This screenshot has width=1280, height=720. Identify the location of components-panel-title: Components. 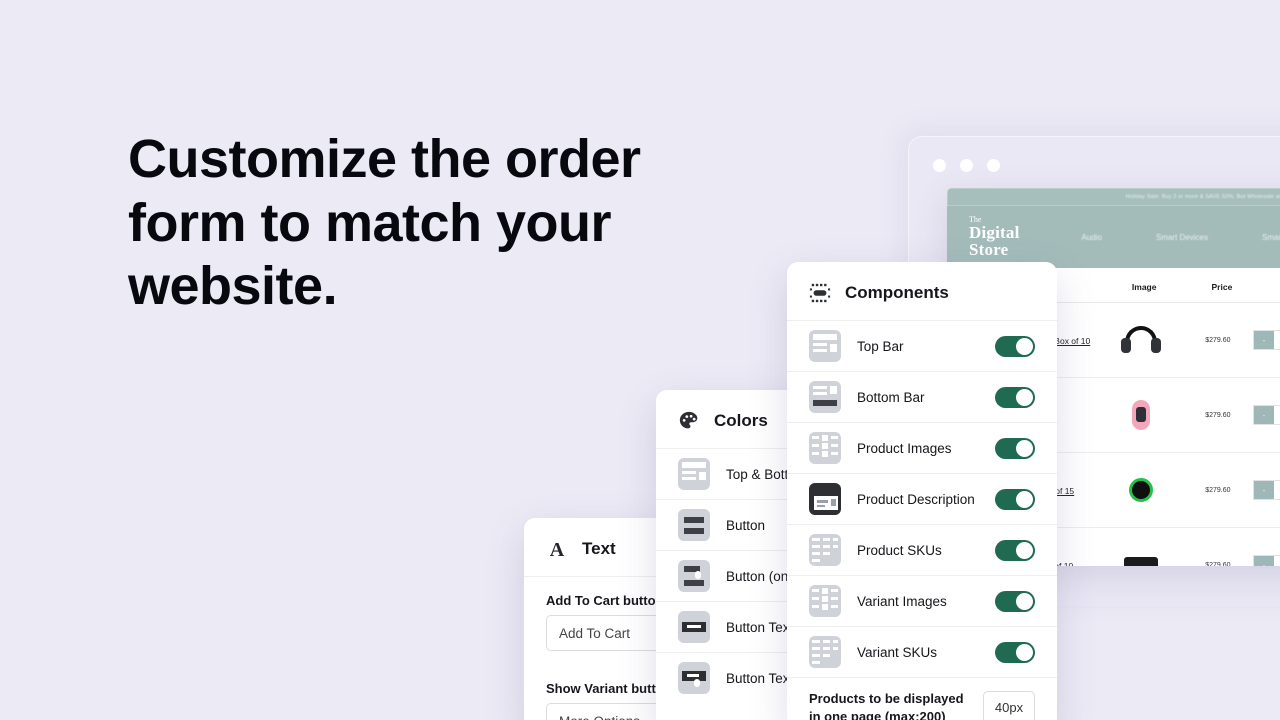
(897, 292).